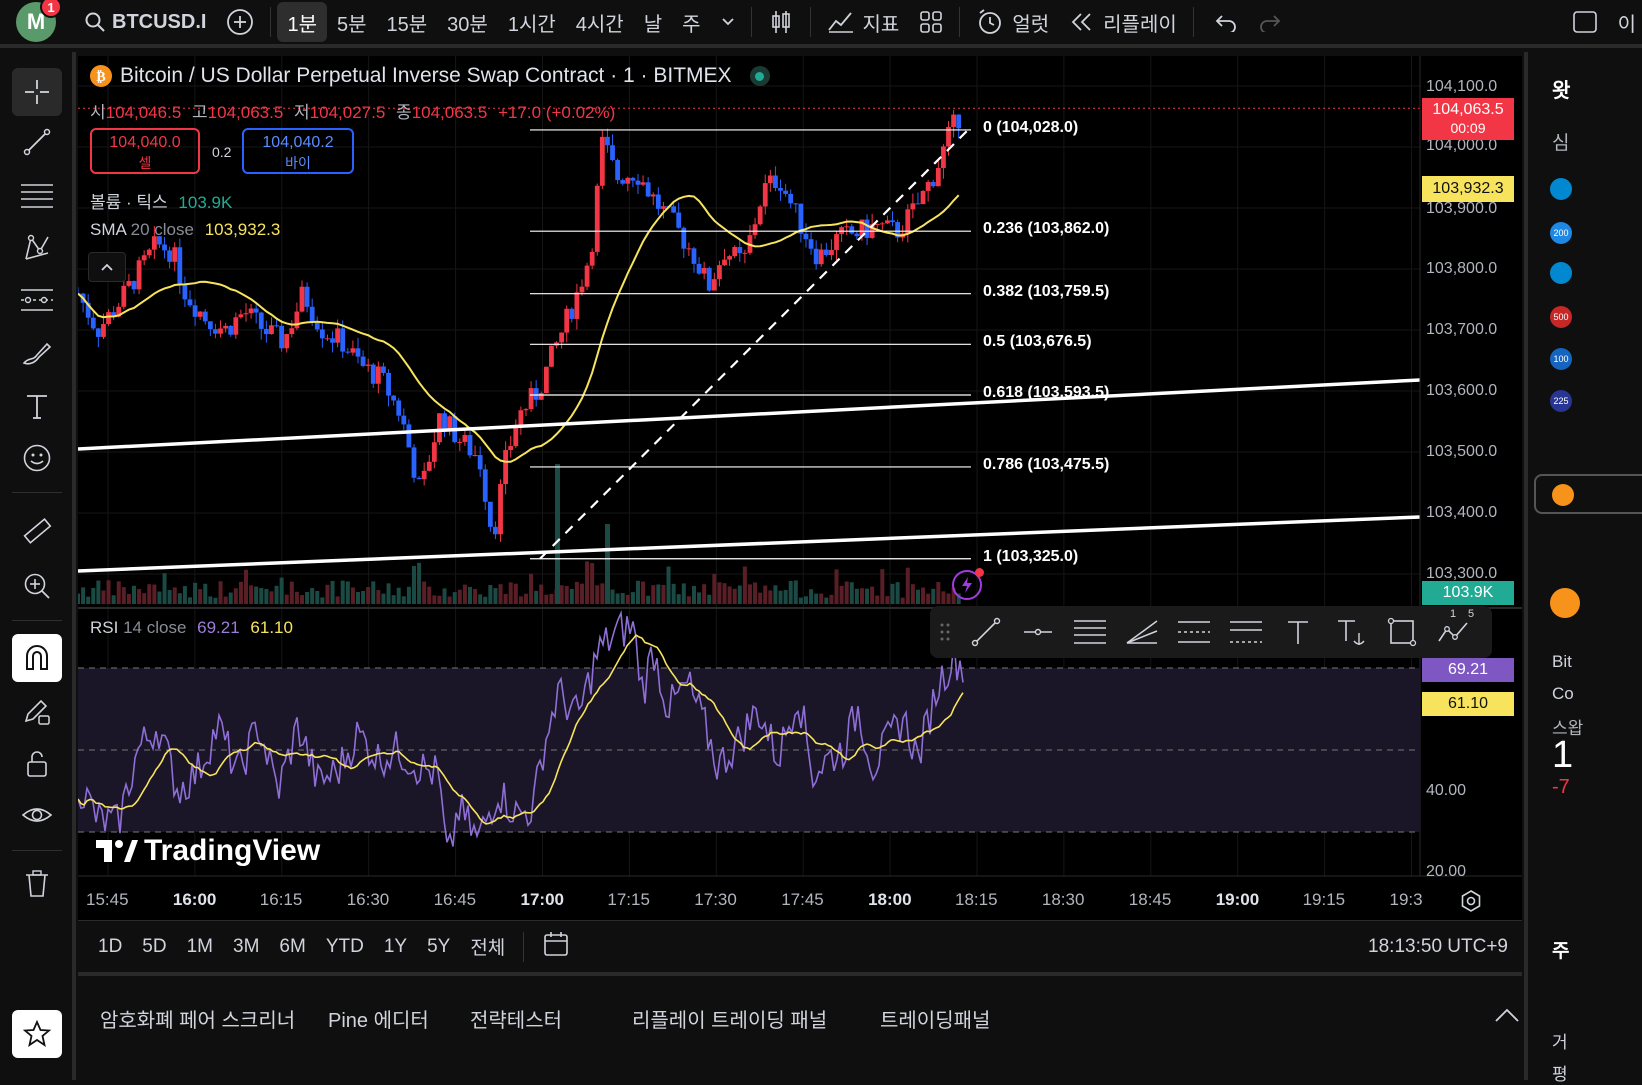 The image size is (1642, 1085). I want to click on range-ytd: YTD, so click(345, 947).